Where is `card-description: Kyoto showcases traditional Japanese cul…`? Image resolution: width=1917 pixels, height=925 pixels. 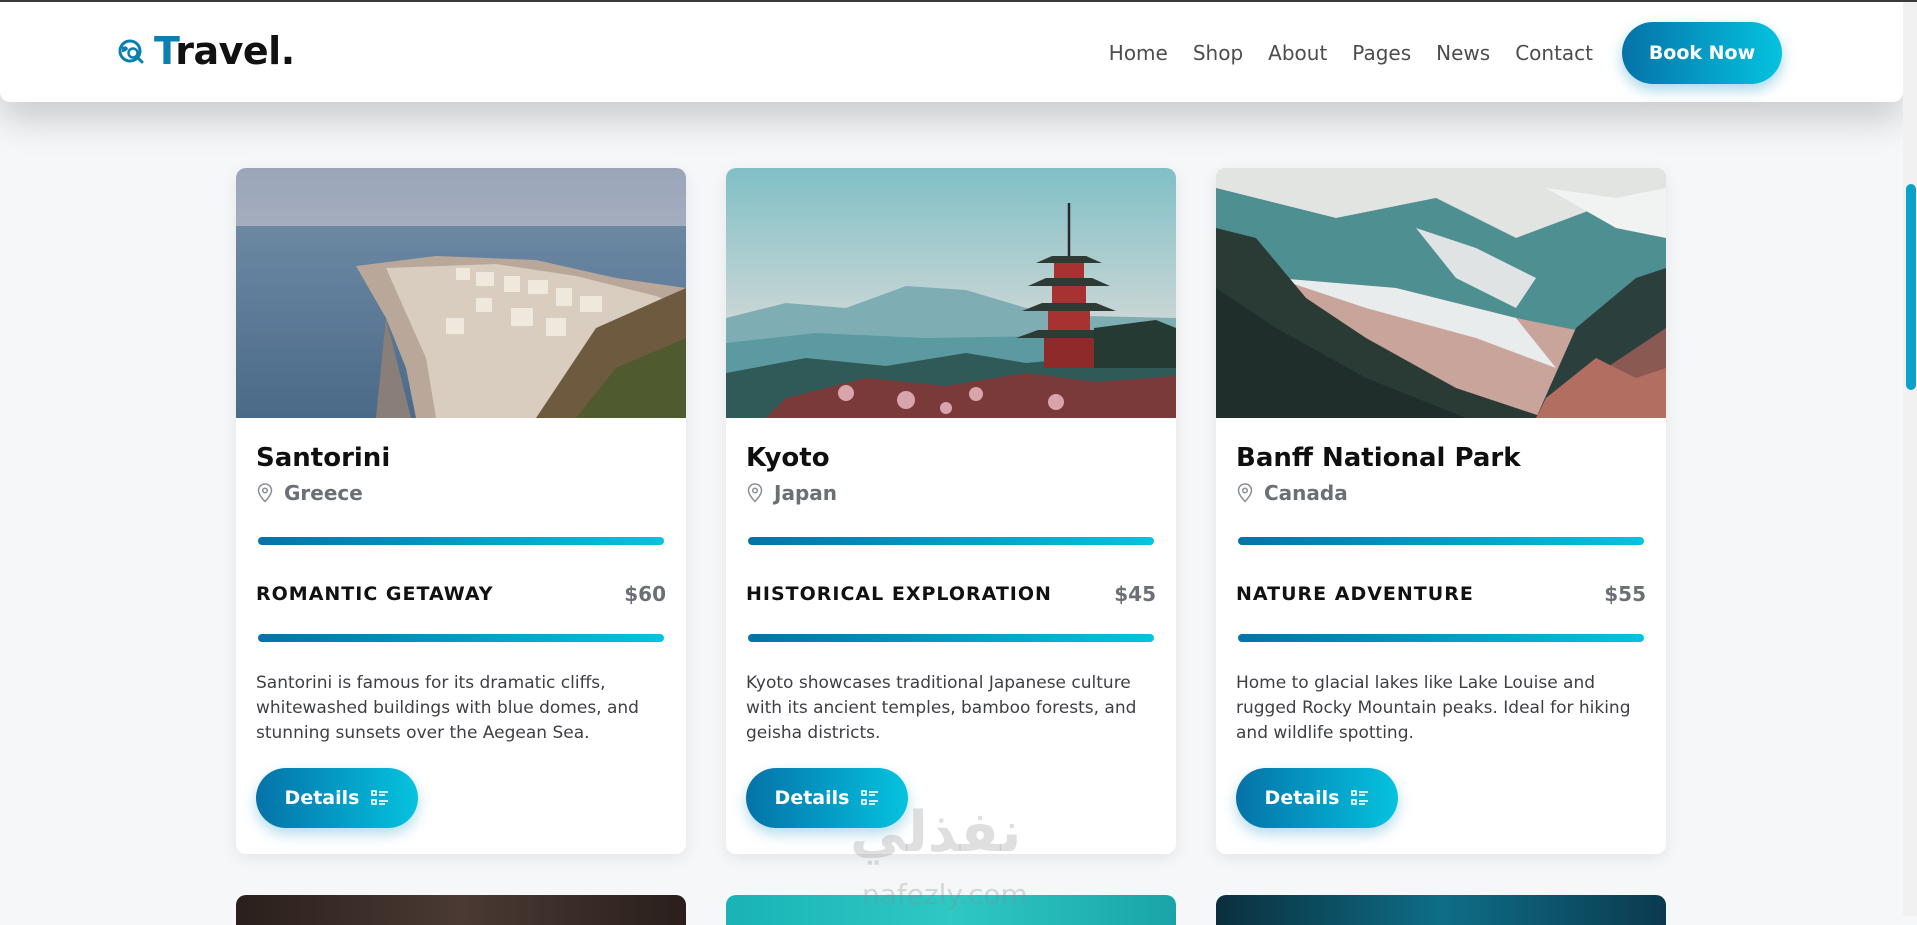 card-description: Kyoto showcases traditional Japanese cul… is located at coordinates (941, 708).